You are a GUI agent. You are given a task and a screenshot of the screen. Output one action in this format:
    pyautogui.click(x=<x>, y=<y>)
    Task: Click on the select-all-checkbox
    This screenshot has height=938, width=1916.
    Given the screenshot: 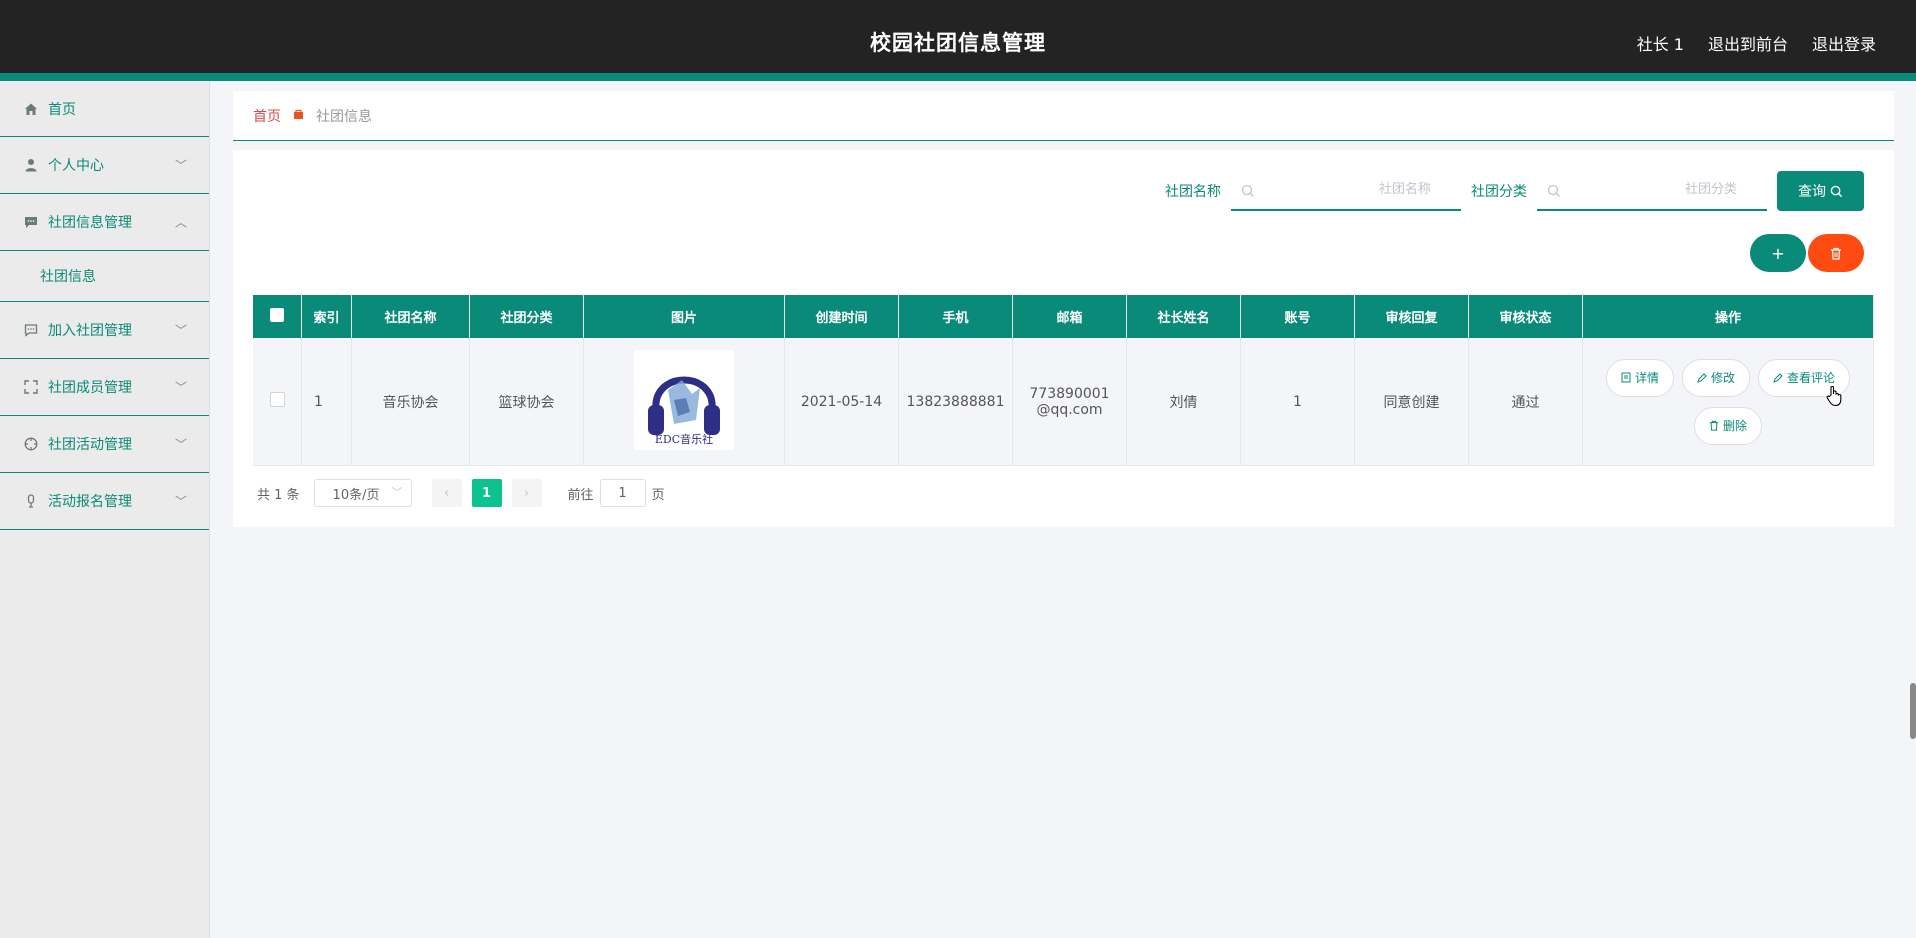 What is the action you would take?
    pyautogui.click(x=277, y=314)
    